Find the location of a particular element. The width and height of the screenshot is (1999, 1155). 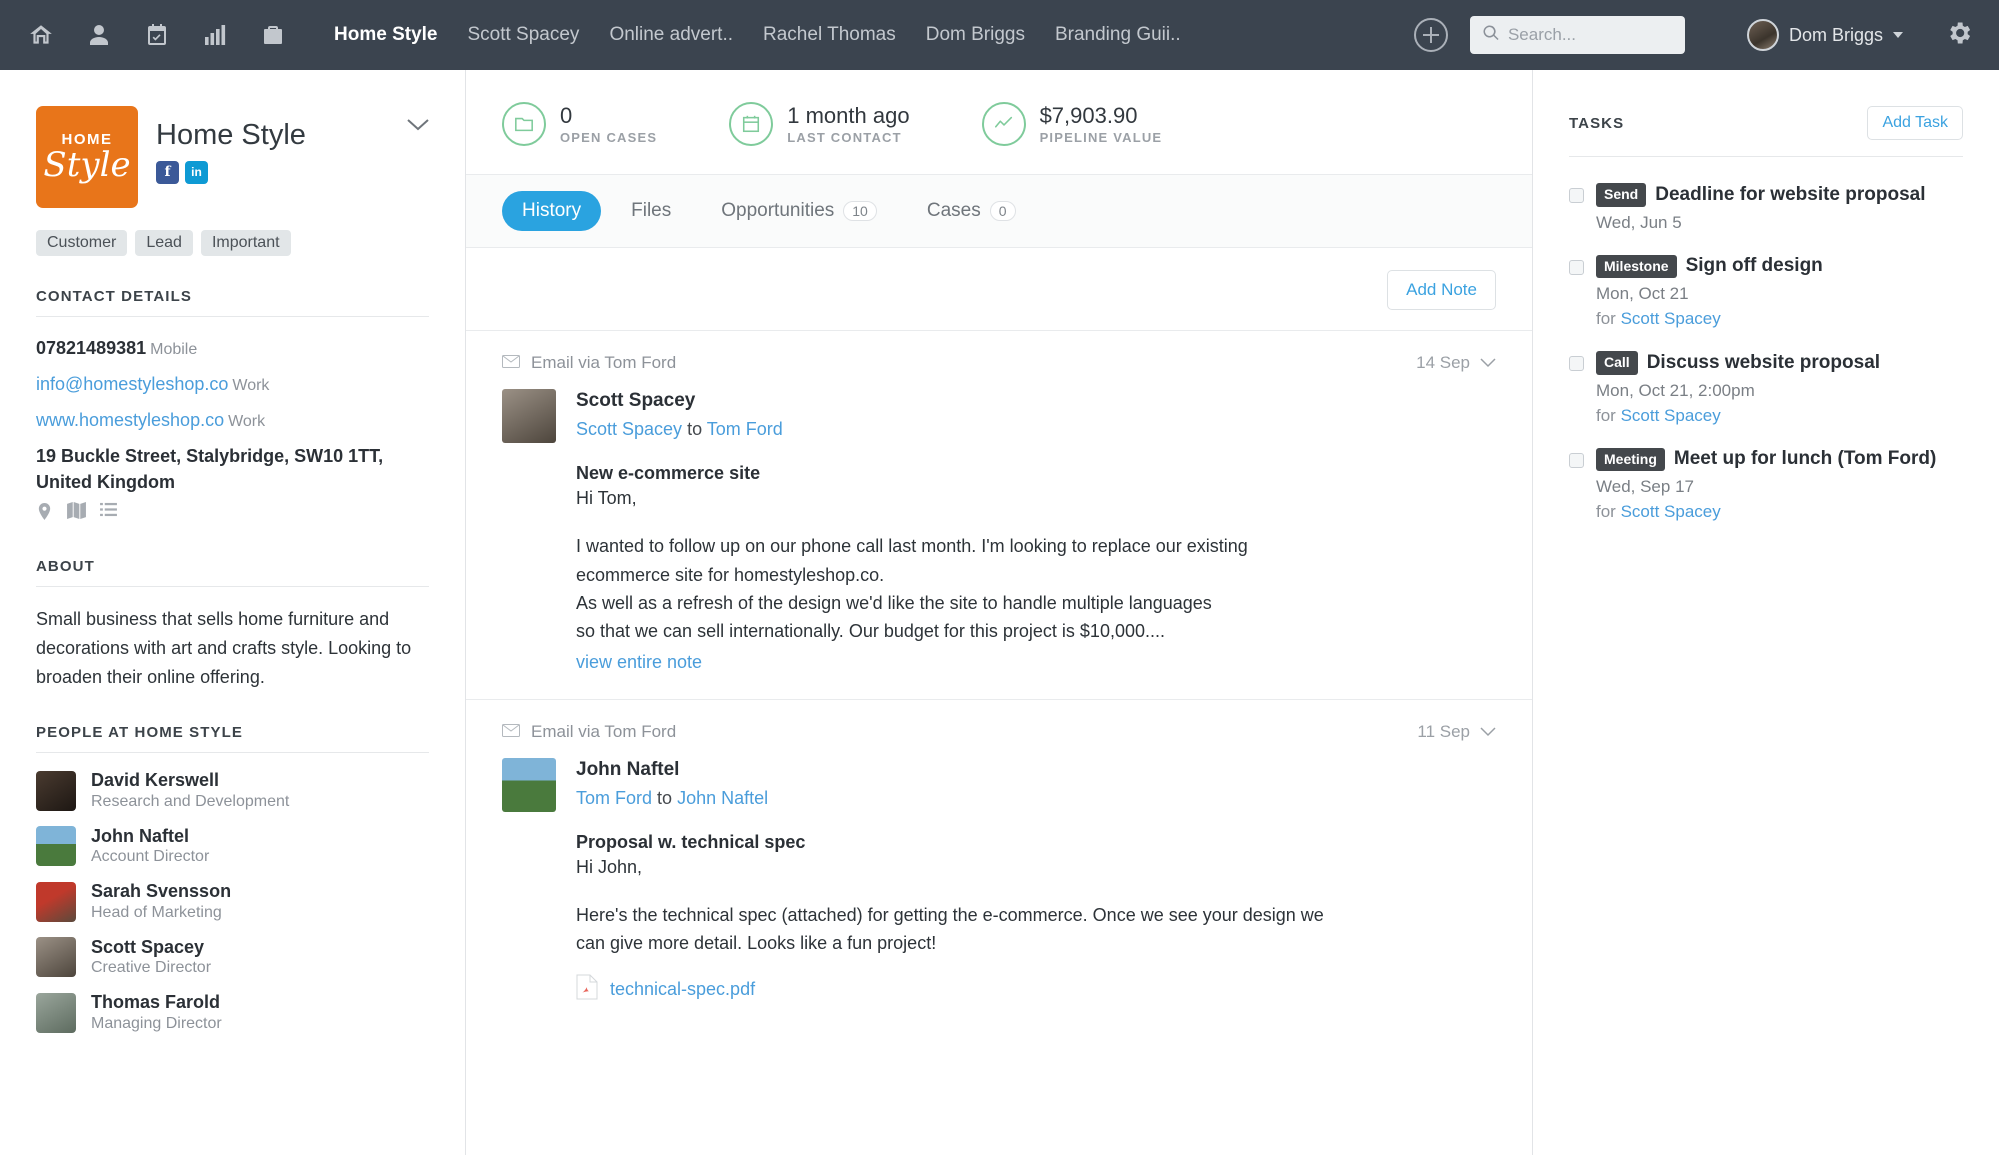

person-name: Scott Spacey is located at coordinates (148, 946).